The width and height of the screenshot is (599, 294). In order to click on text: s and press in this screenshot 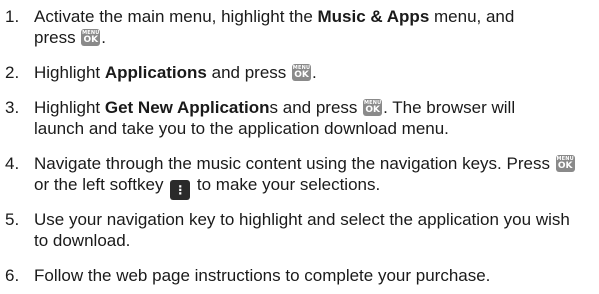, I will do `click(316, 107)`.